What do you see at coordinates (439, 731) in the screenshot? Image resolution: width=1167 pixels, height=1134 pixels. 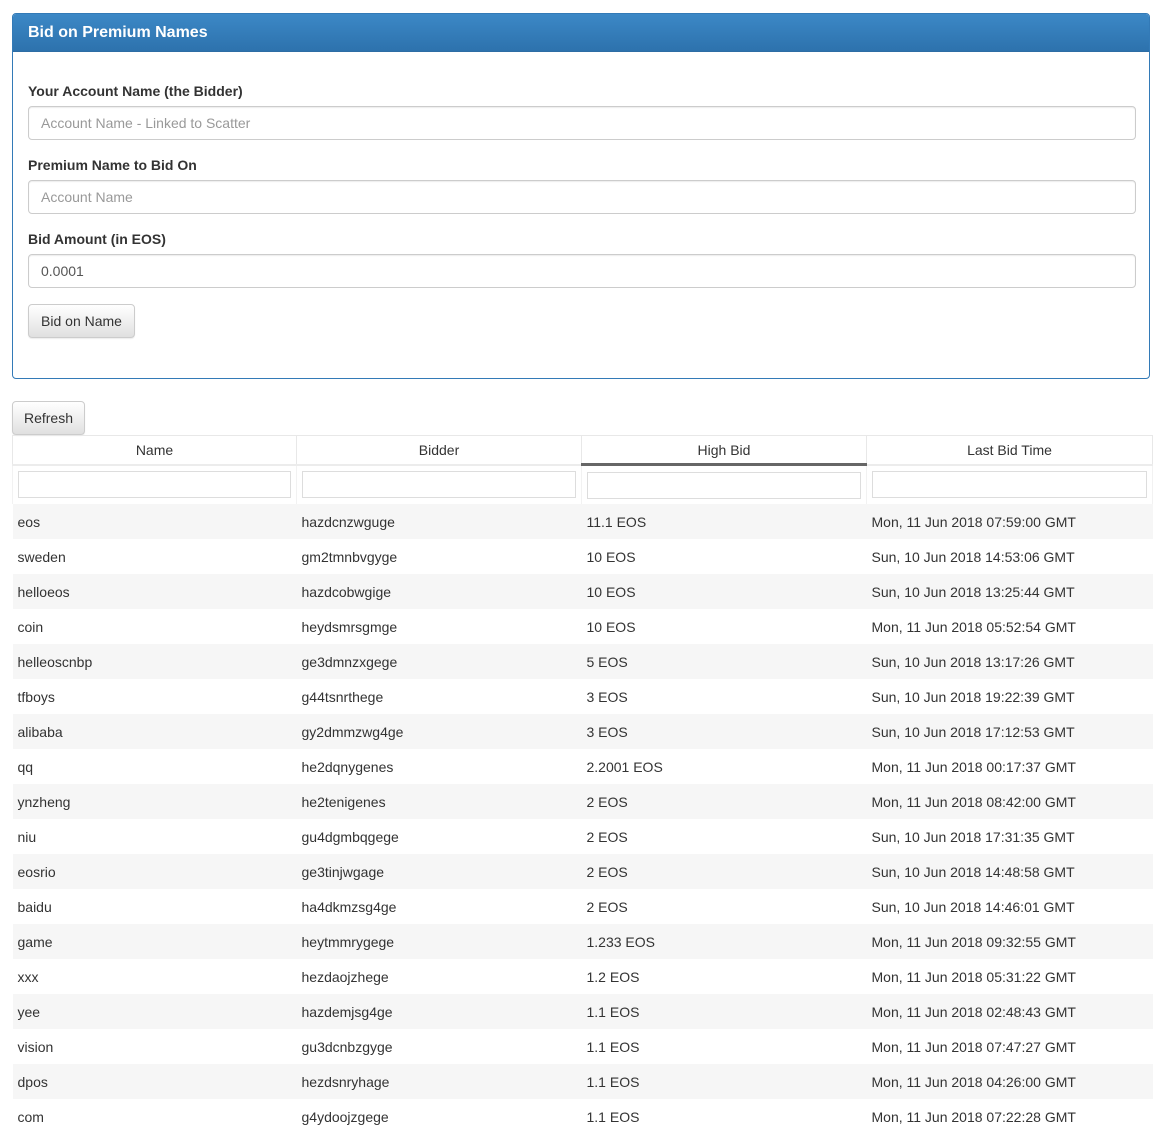 I see `cell-bidder: gy2dmmzwg4ge` at bounding box center [439, 731].